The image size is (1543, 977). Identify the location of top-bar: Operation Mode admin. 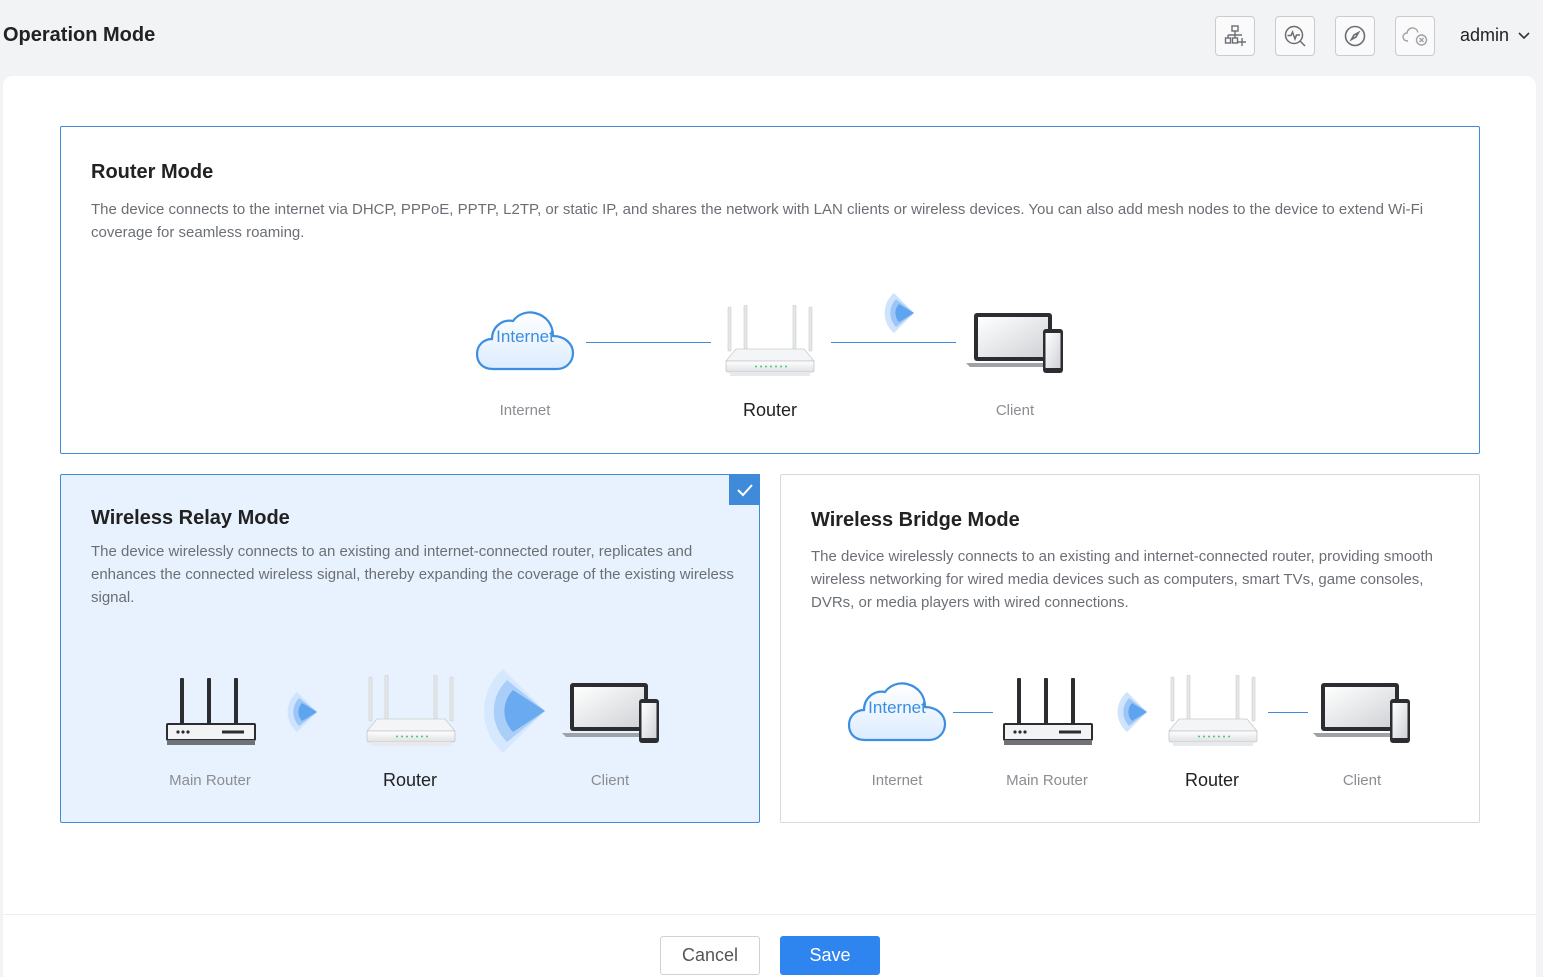
(771, 38).